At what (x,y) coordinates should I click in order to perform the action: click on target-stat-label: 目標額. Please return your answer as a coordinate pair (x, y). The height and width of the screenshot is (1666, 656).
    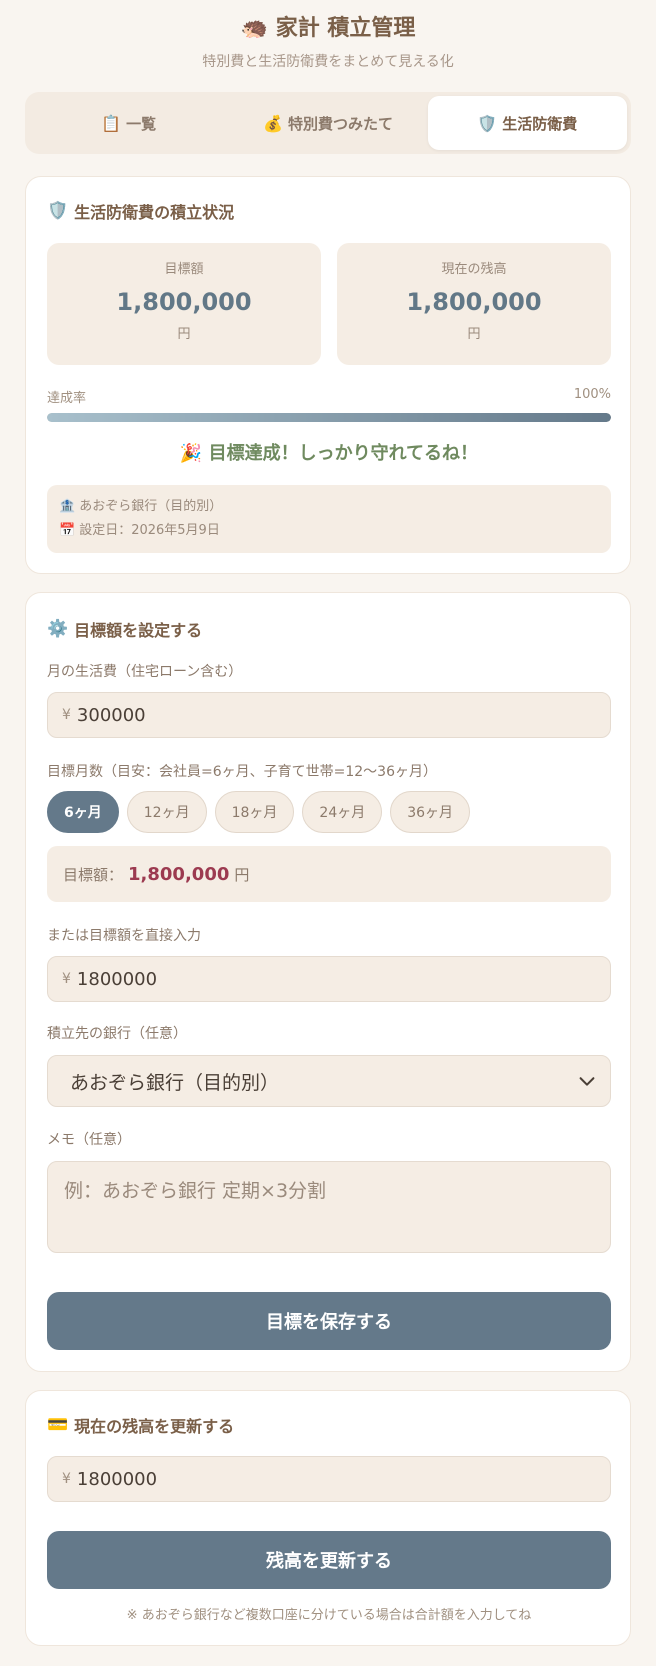
    Looking at the image, I should click on (184, 269).